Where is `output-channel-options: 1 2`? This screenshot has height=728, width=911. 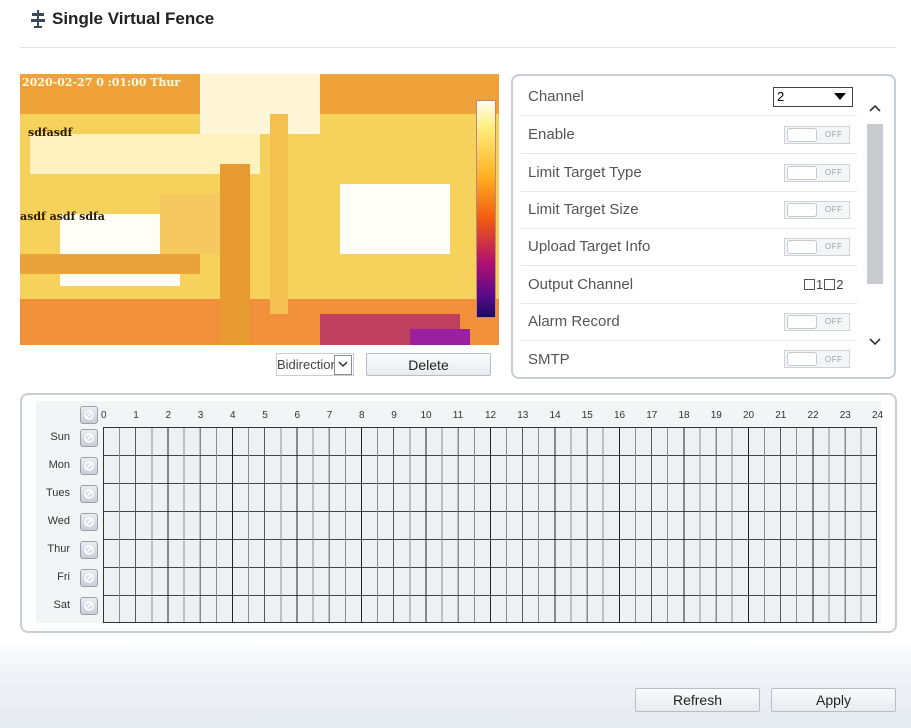 output-channel-options: 1 2 is located at coordinates (823, 284).